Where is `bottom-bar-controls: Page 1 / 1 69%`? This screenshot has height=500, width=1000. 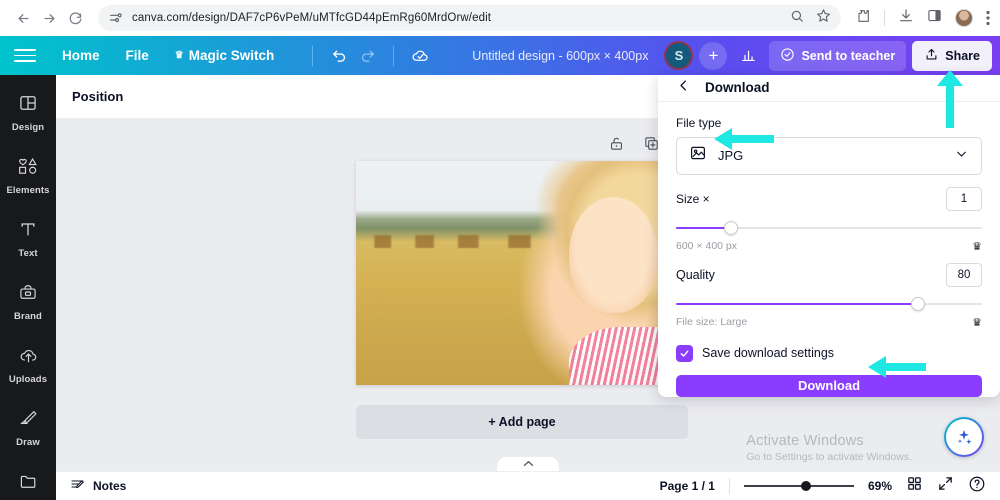 bottom-bar-controls: Page 1 / 1 69% is located at coordinates (823, 486).